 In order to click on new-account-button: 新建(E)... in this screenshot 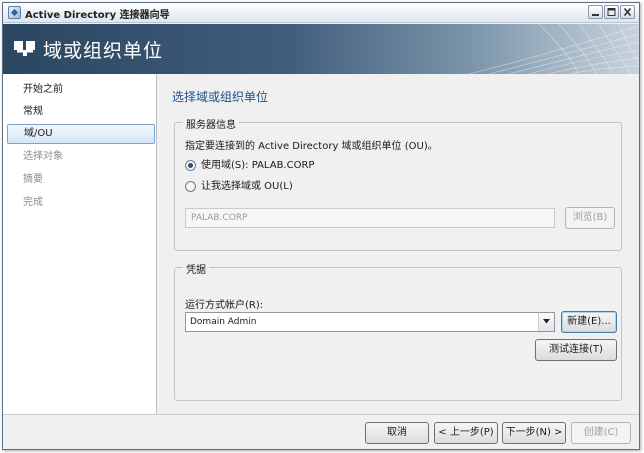, I will do `click(589, 322)`.